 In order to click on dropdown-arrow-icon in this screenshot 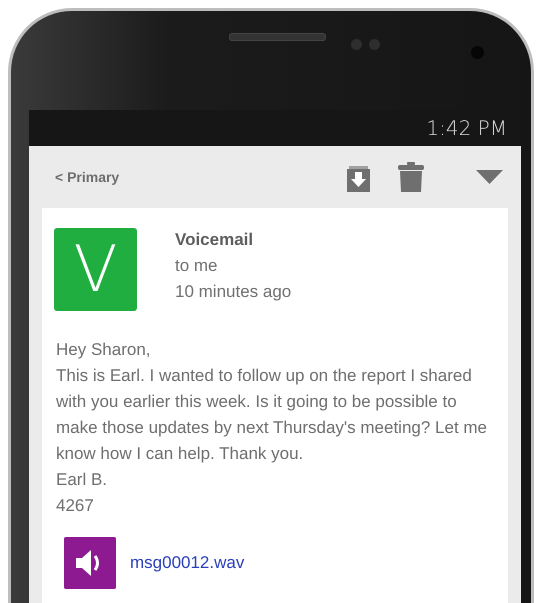, I will do `click(489, 177)`.